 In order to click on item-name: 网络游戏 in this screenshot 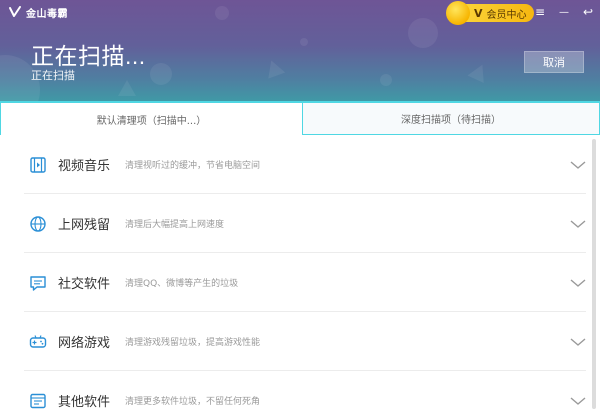, I will do `click(84, 343)`.